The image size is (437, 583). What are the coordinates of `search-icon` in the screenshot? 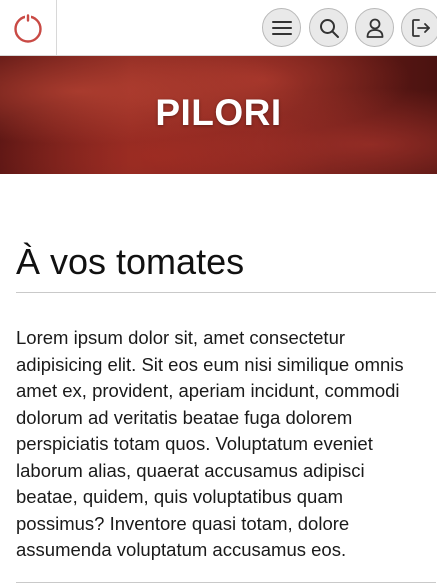 It's located at (329, 28).